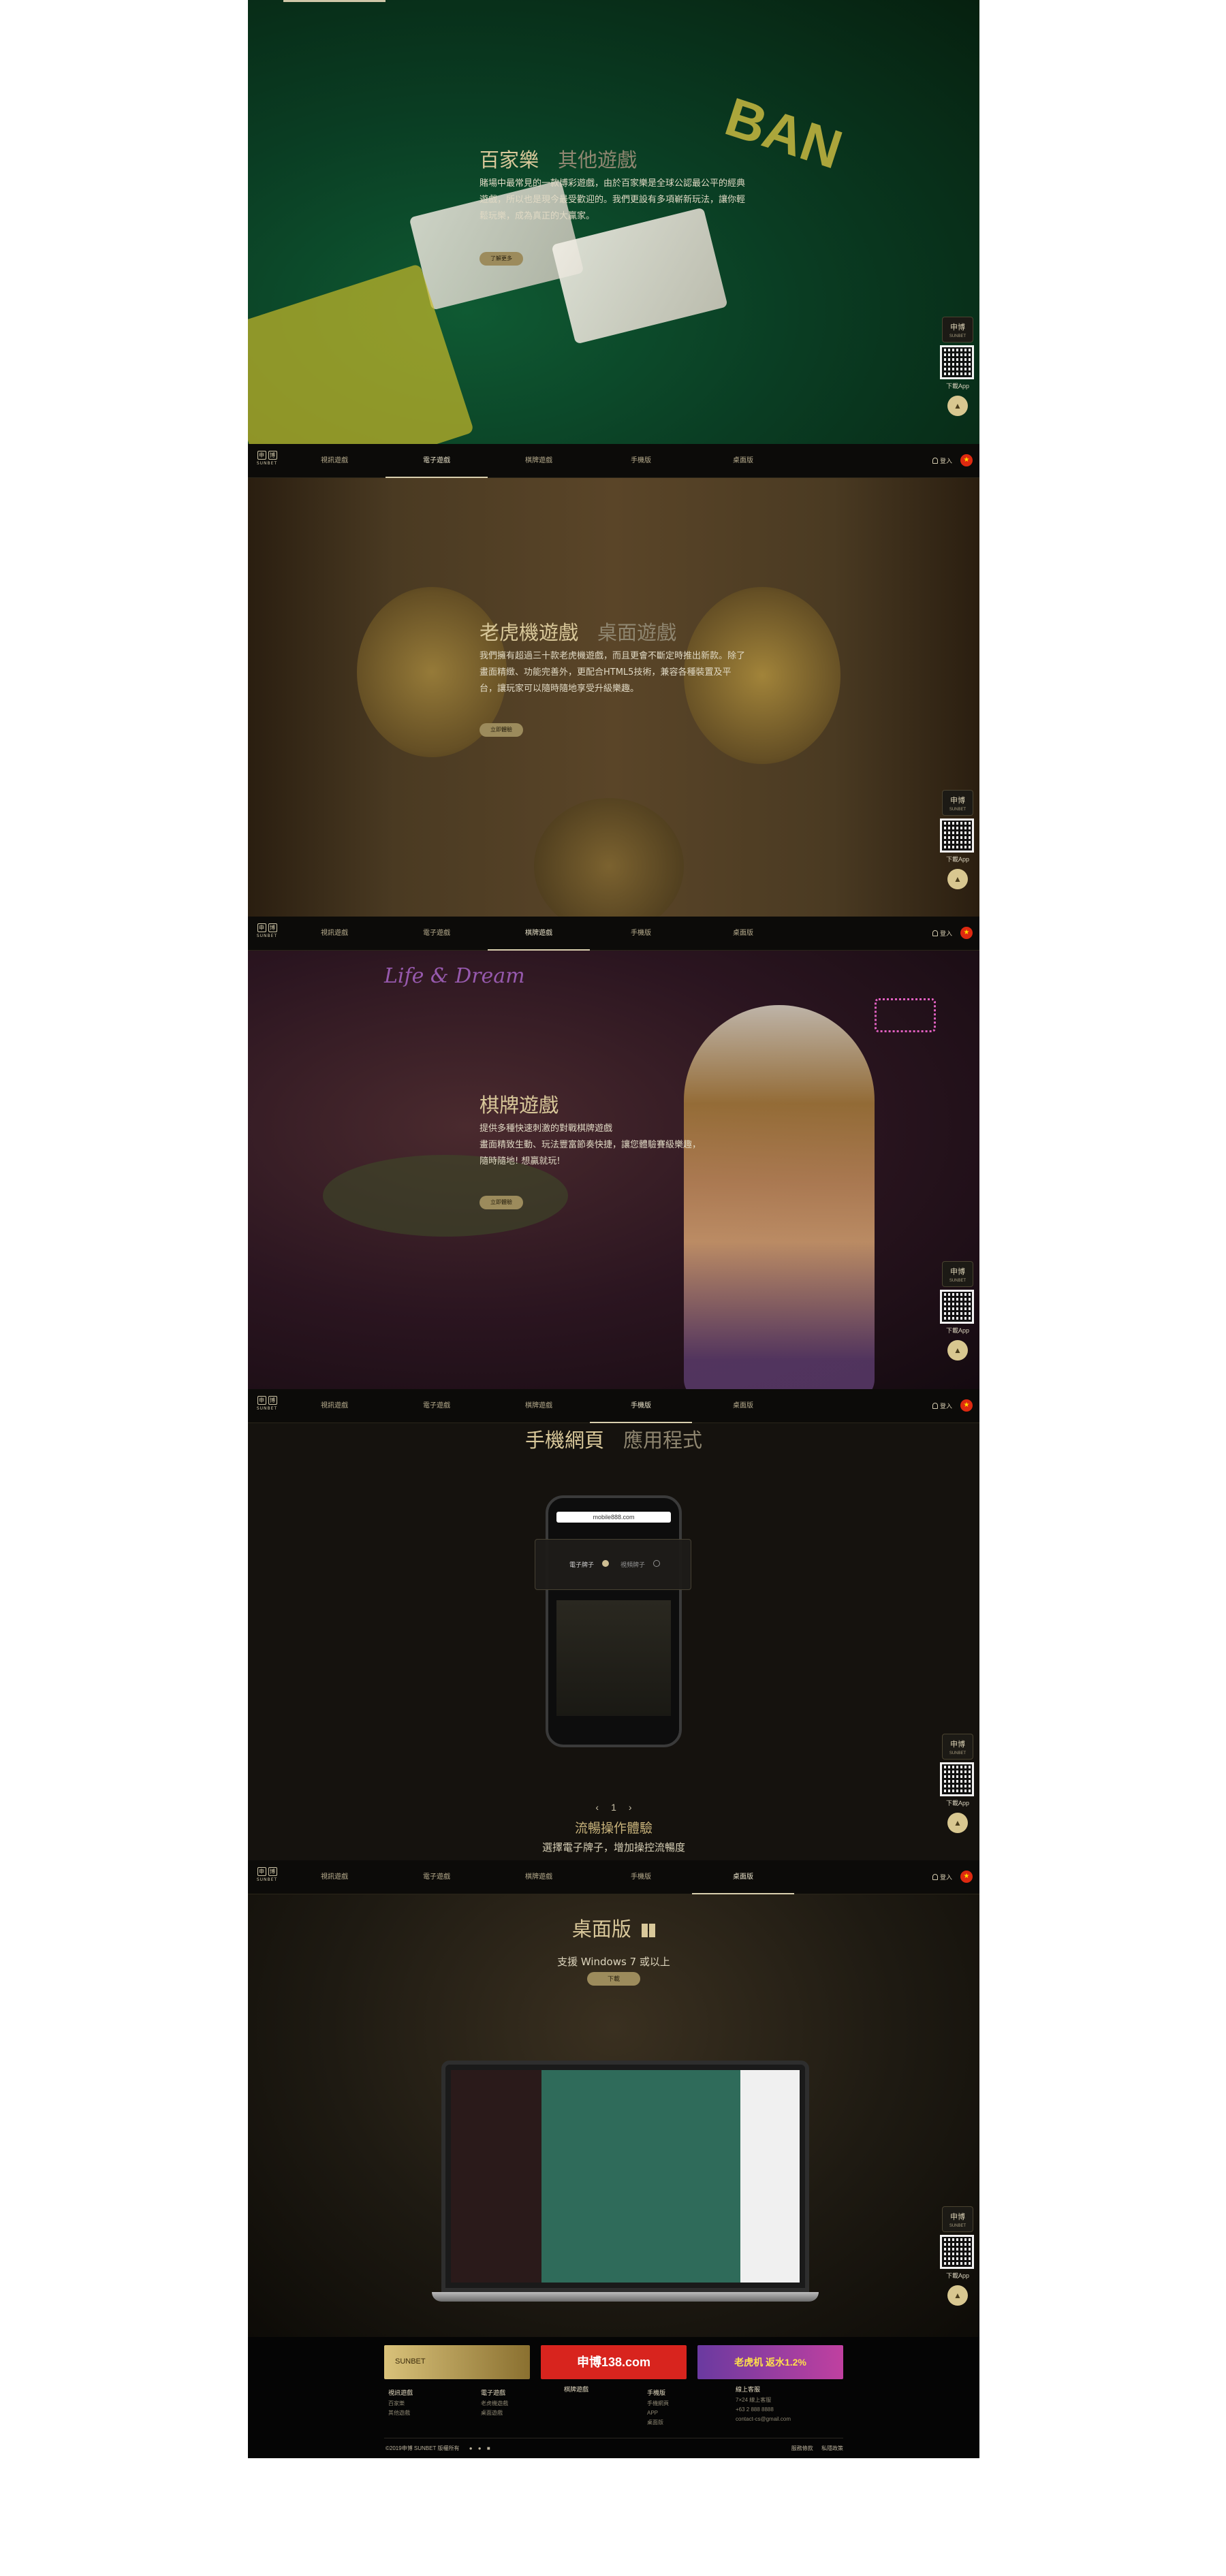 The image size is (1226, 2576). Describe the element at coordinates (501, 259) in the screenshot. I see `baccarat-more-button: 了解更多` at that location.